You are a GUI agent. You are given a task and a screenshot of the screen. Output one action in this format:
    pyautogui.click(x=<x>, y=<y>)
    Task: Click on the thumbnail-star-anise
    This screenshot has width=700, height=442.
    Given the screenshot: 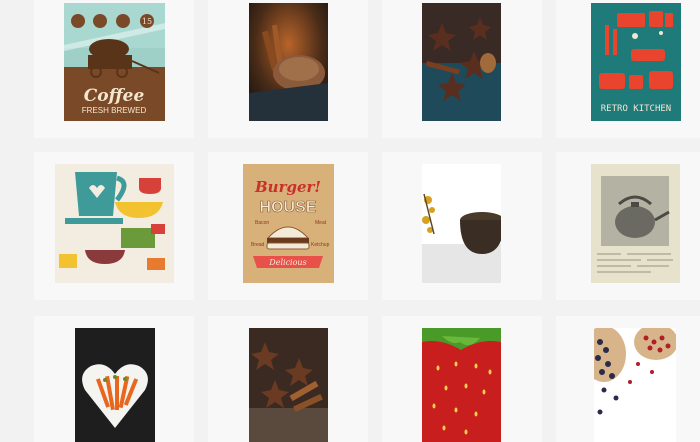 What is the action you would take?
    pyautogui.click(x=461, y=62)
    